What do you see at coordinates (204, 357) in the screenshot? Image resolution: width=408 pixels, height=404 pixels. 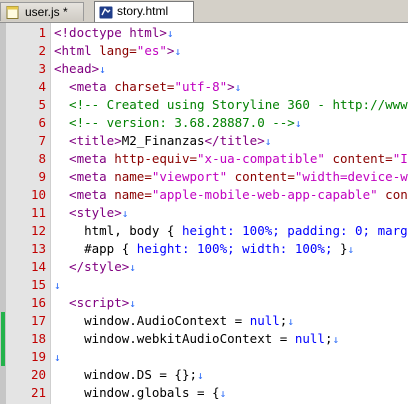 I see `code-line: 19 ↓` at bounding box center [204, 357].